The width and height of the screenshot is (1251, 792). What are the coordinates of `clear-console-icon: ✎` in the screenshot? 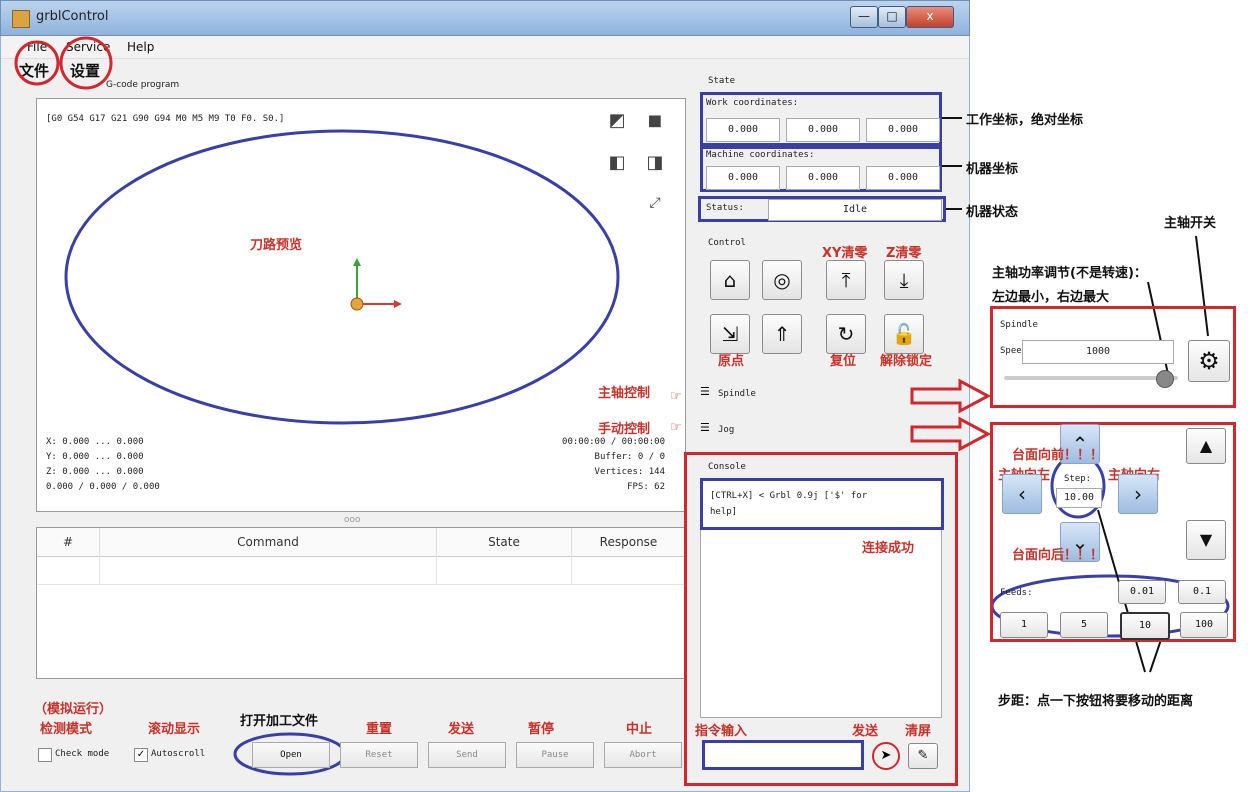 It's located at (923, 756).